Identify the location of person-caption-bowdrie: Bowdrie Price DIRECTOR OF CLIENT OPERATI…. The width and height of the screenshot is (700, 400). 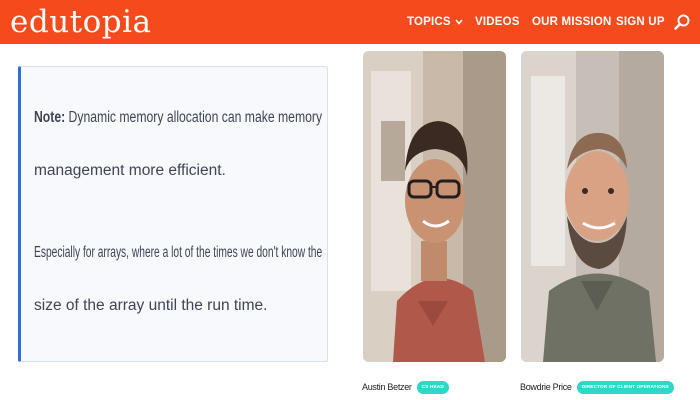
(597, 387).